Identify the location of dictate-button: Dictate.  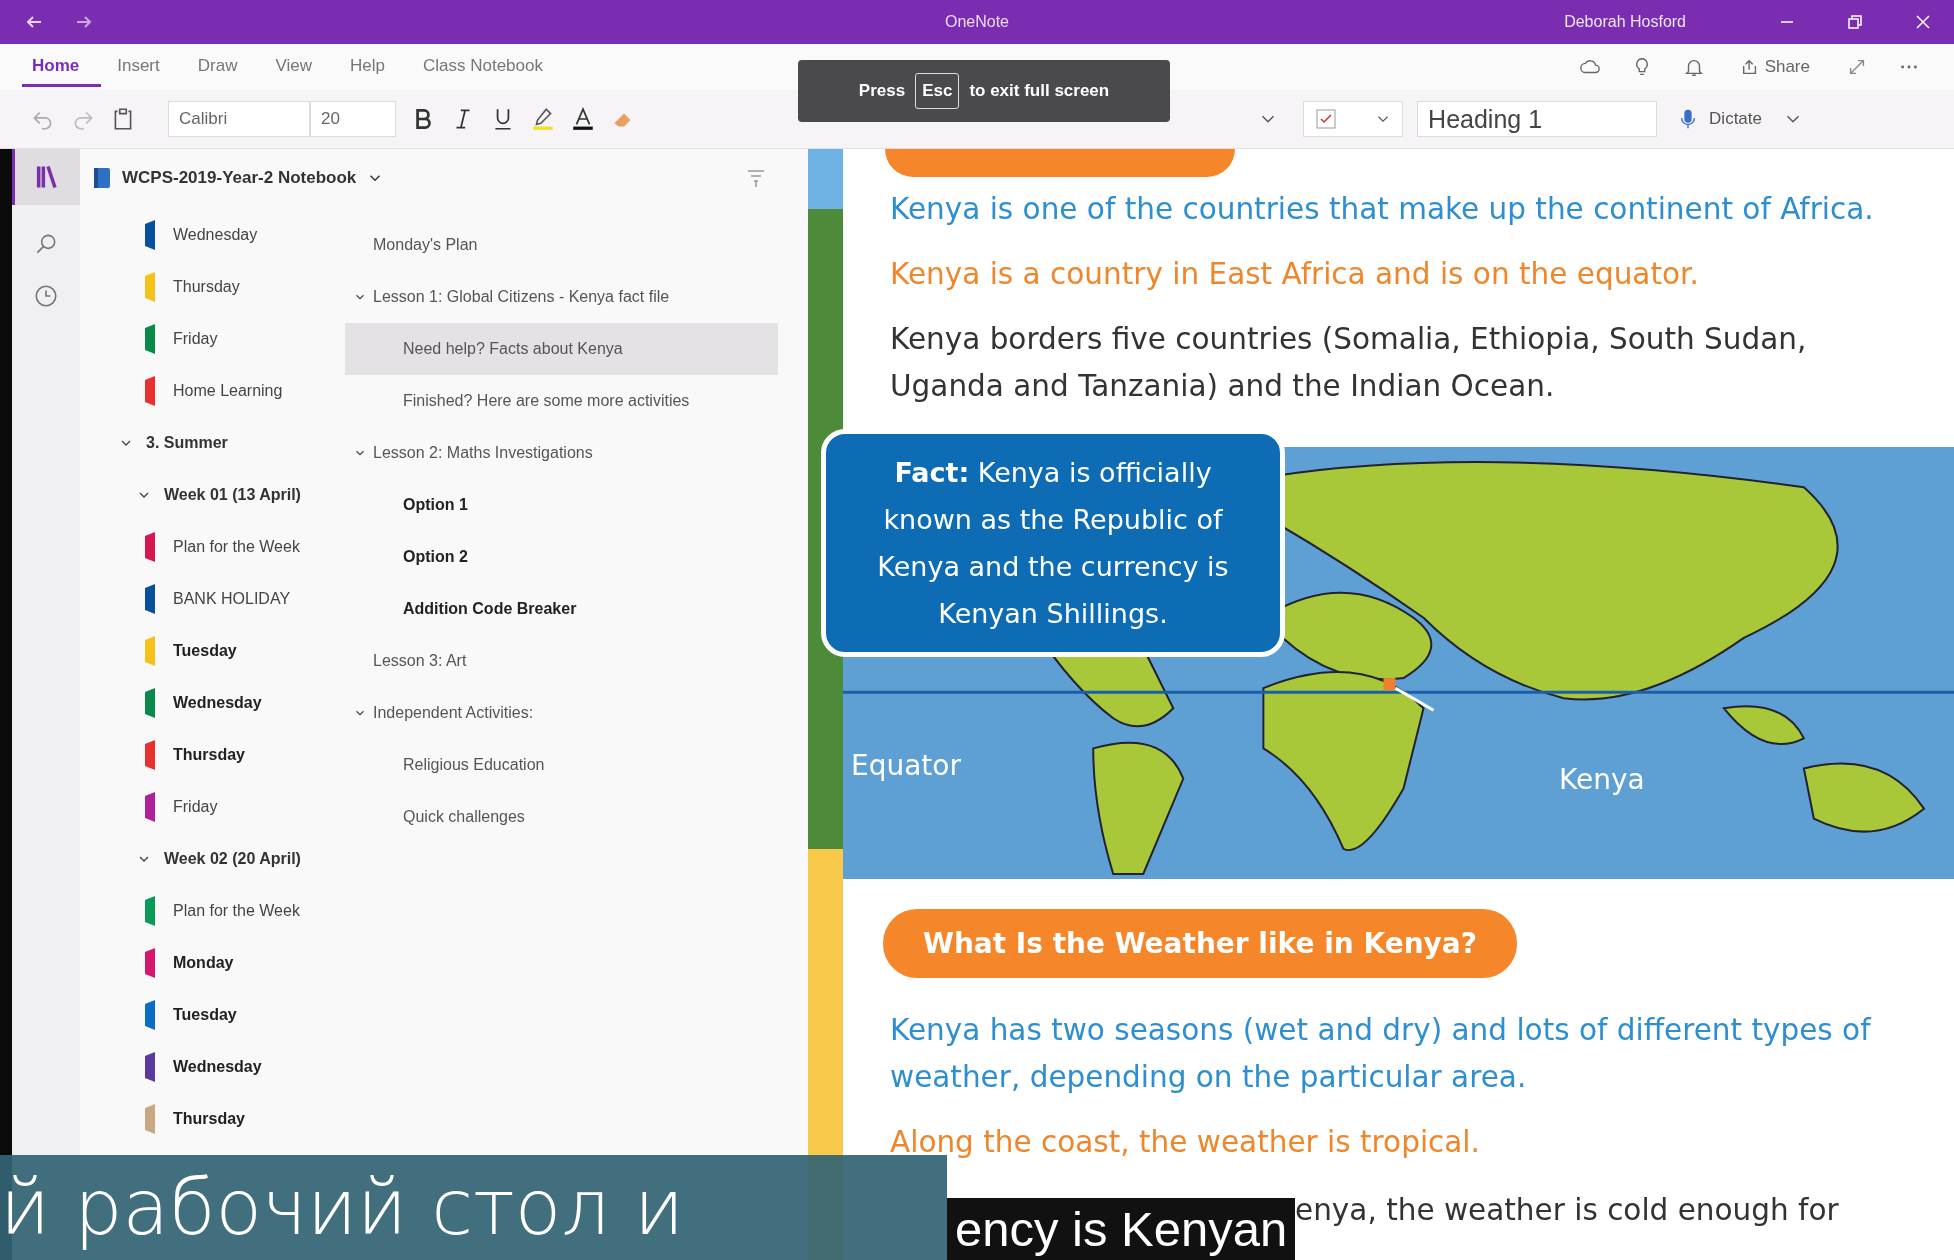
(1719, 119).